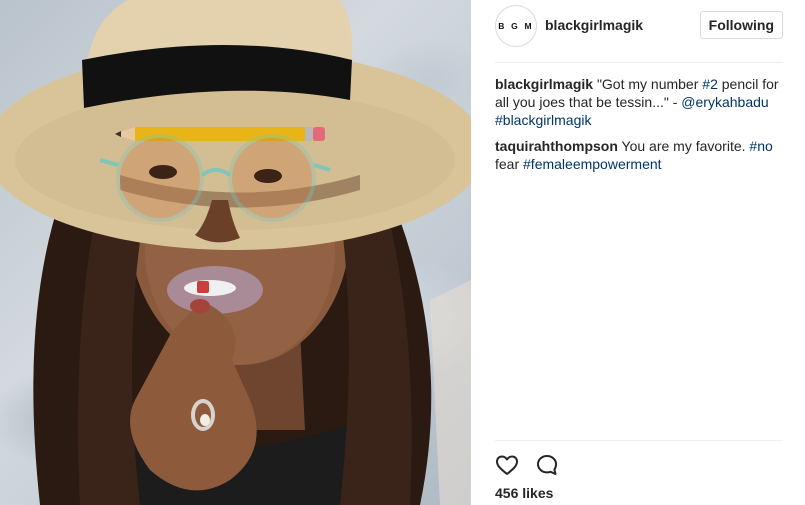  What do you see at coordinates (683, 146) in the screenshot?
I see `comment-text-part: You are my favorite.` at bounding box center [683, 146].